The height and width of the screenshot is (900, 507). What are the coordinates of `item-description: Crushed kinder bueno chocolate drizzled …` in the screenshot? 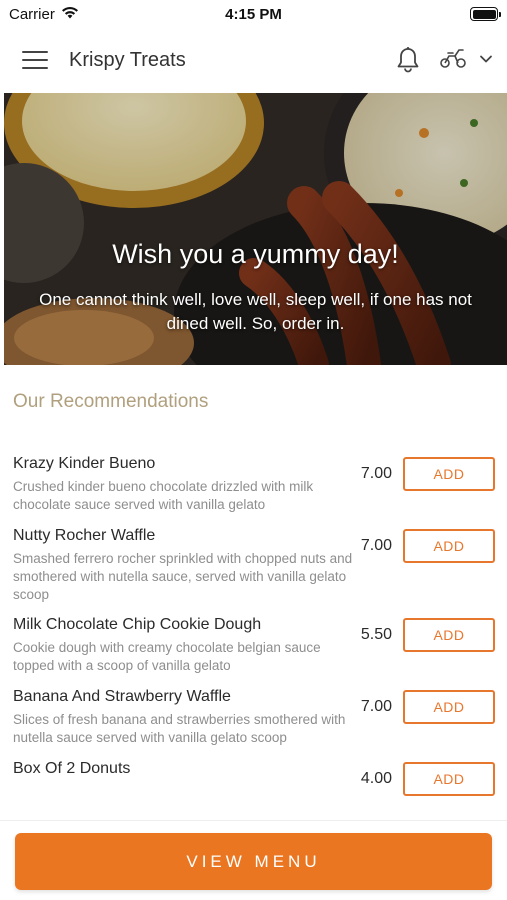 It's located at (163, 495).